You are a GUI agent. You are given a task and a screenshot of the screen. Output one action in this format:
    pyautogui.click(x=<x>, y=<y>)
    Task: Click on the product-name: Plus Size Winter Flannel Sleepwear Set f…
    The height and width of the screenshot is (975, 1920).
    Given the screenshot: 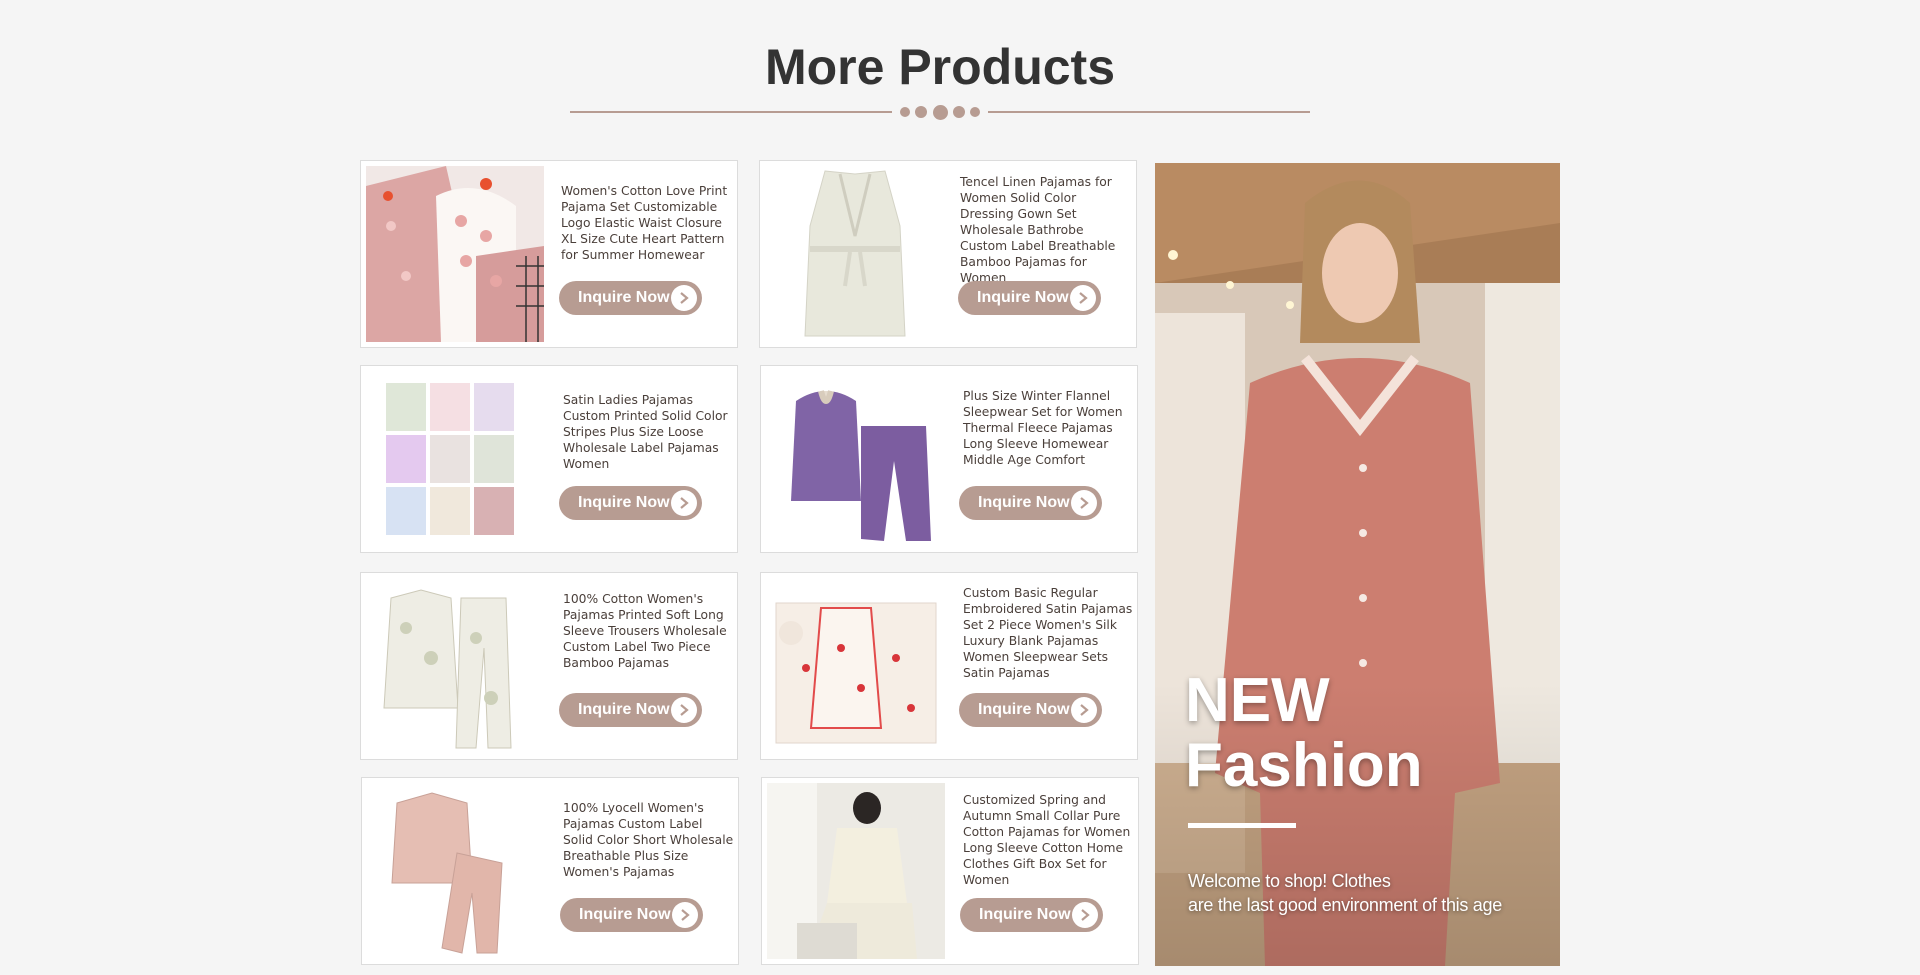 What is the action you would take?
    pyautogui.click(x=1049, y=428)
    